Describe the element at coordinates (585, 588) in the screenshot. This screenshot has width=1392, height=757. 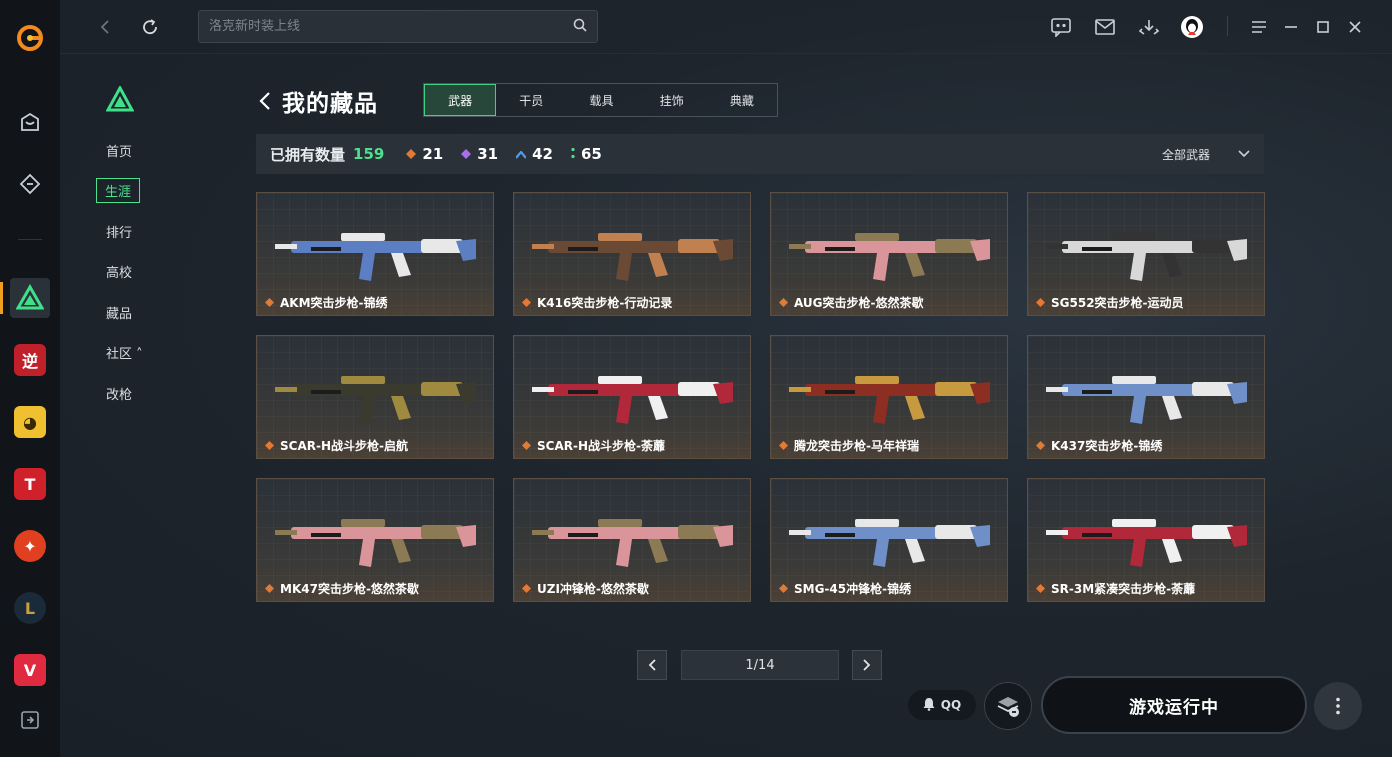
I see `weapon-name: UZI冲锋枪-悠然茶歇` at that location.